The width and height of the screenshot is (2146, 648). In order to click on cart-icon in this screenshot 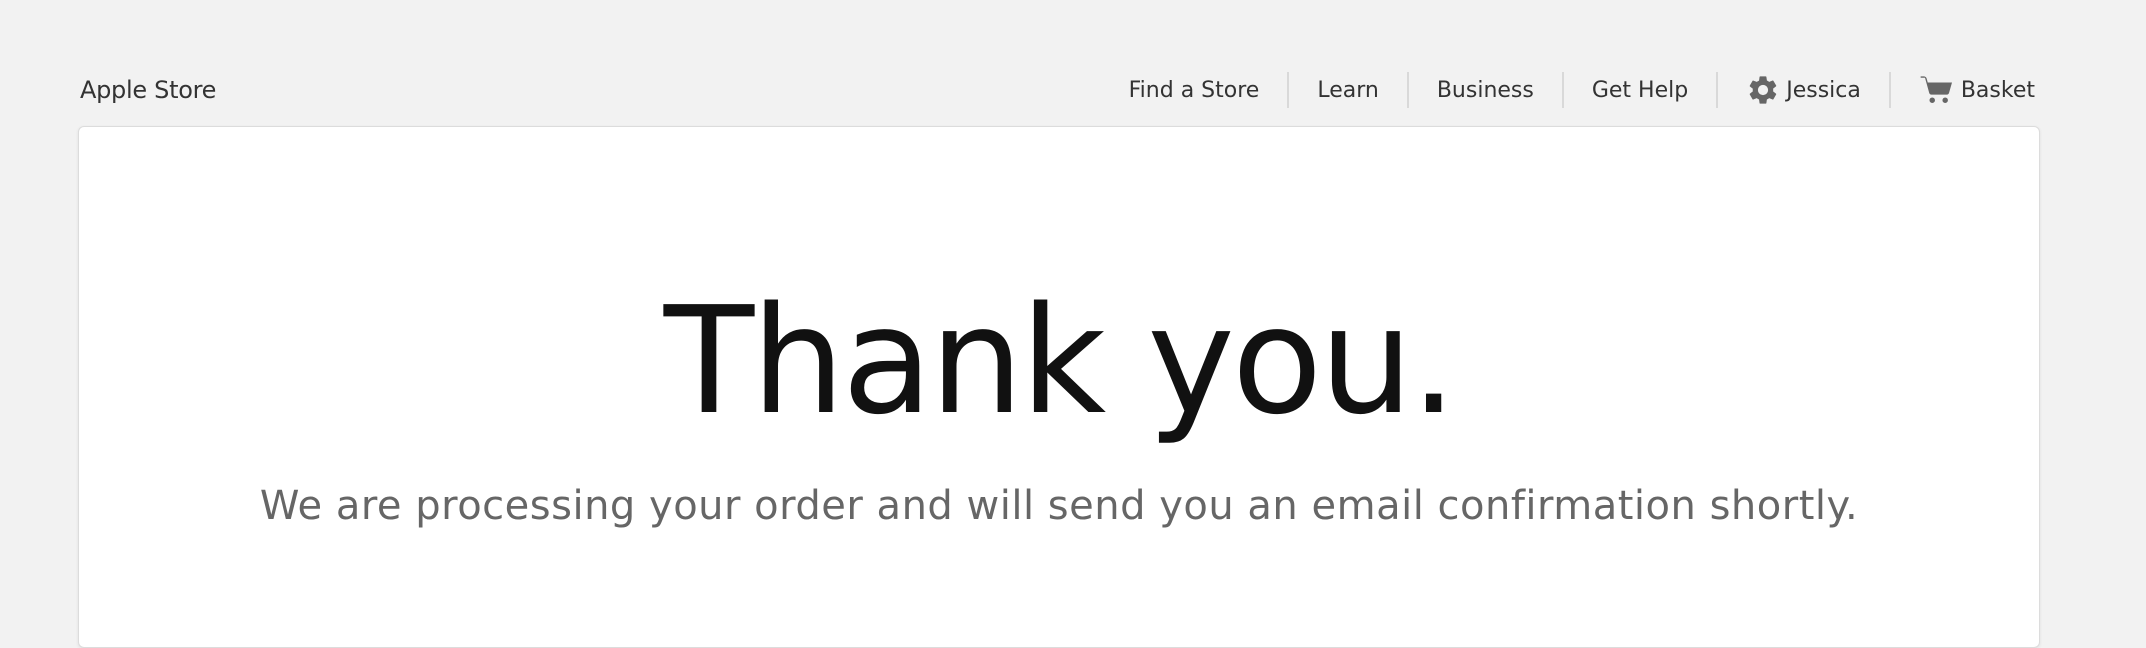, I will do `click(1937, 90)`.